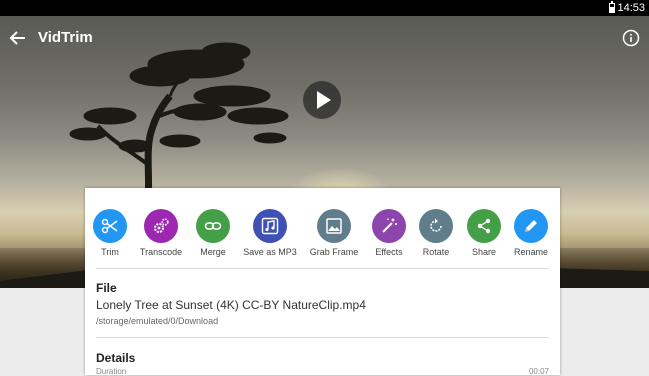  I want to click on details-section-title: Details, so click(116, 358).